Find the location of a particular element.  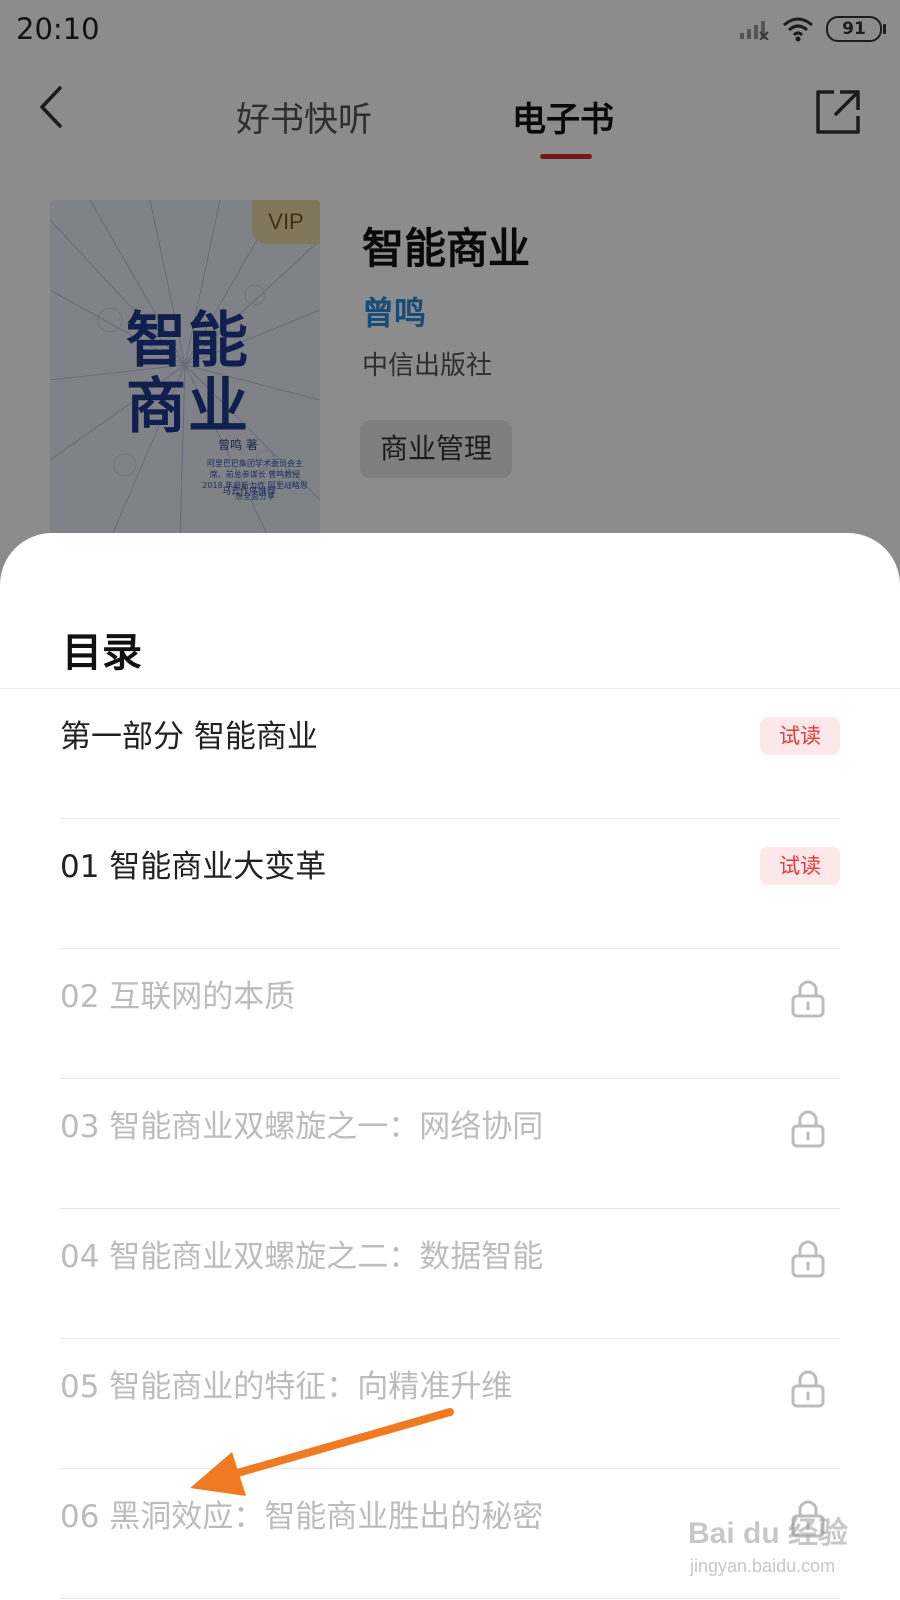

toc-item: 01 智能商业大变革 试读 is located at coordinates (450, 884).